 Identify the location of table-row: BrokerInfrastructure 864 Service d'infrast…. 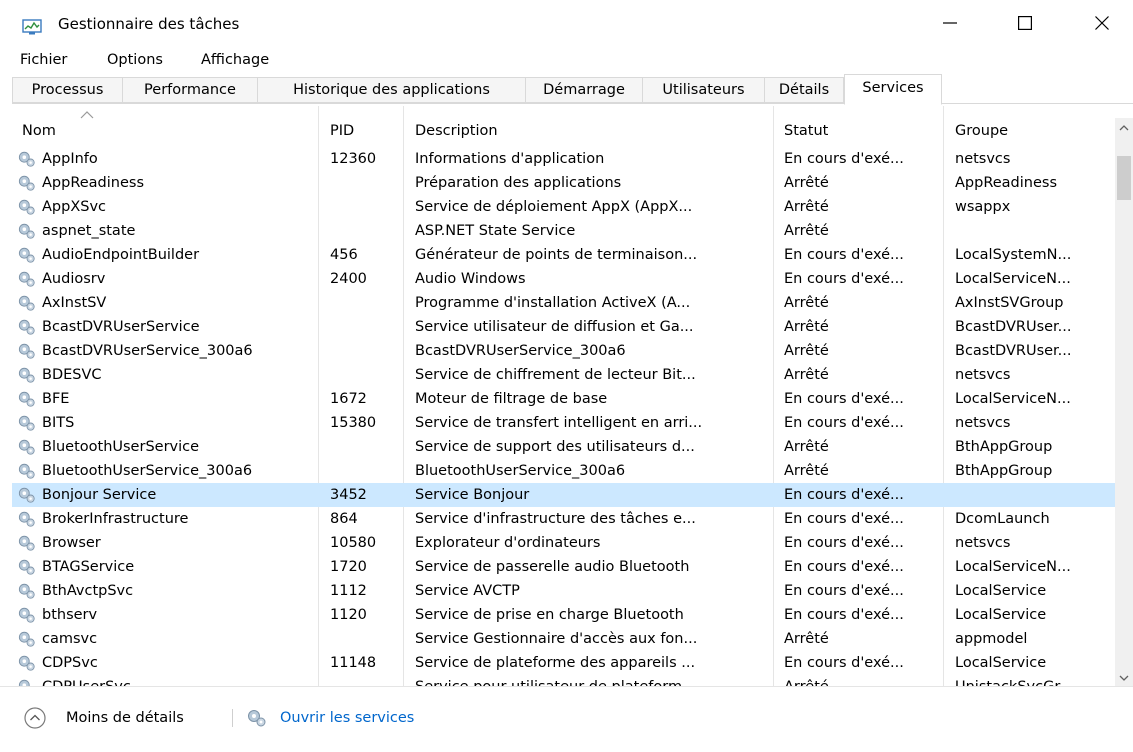
(563, 519).